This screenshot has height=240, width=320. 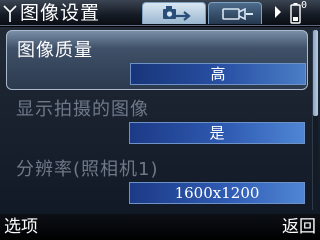 I want to click on softkey-bar: 选项 返回, so click(x=160, y=227).